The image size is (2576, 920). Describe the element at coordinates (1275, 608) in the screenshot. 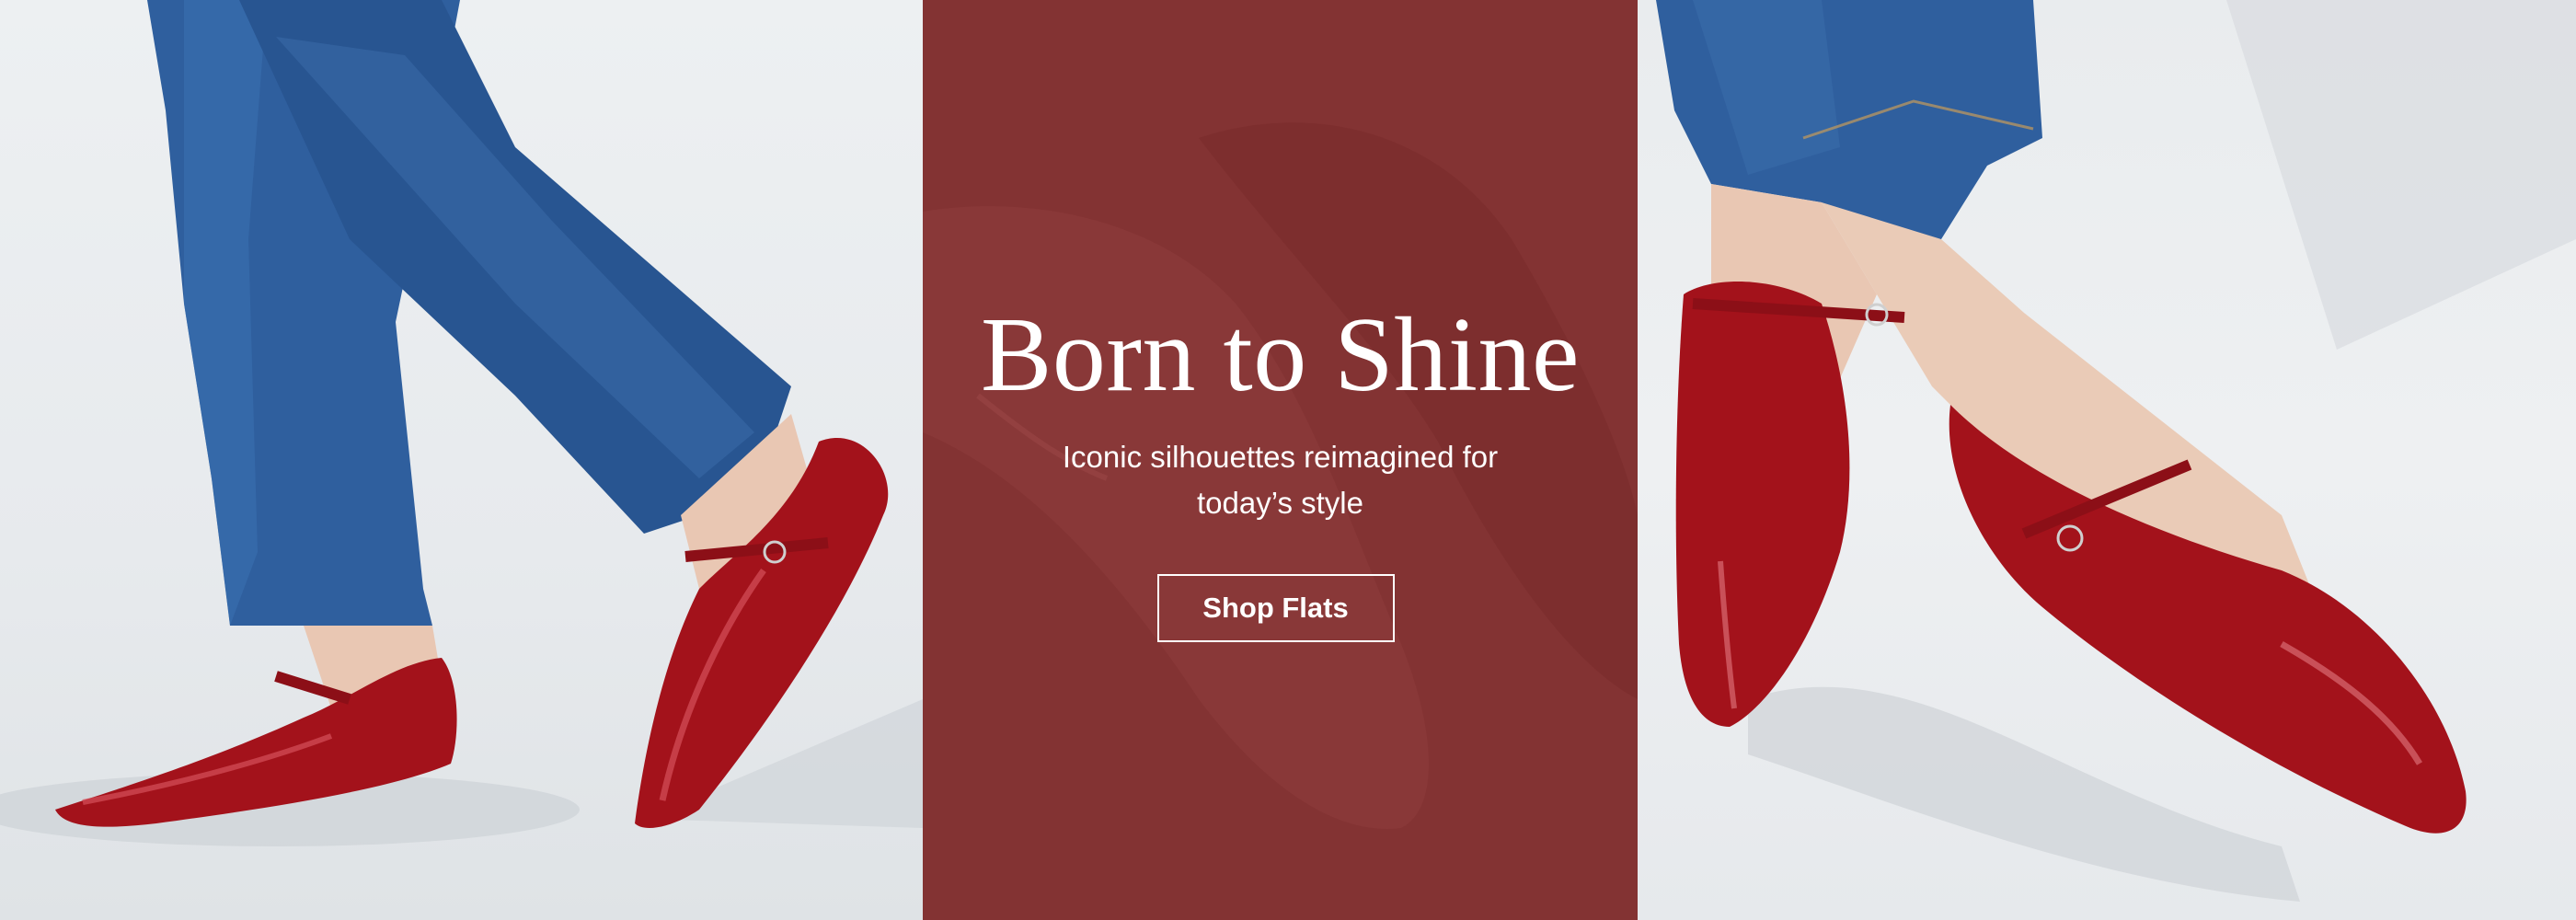

I see `shop-flats-button: Shop Flats` at that location.